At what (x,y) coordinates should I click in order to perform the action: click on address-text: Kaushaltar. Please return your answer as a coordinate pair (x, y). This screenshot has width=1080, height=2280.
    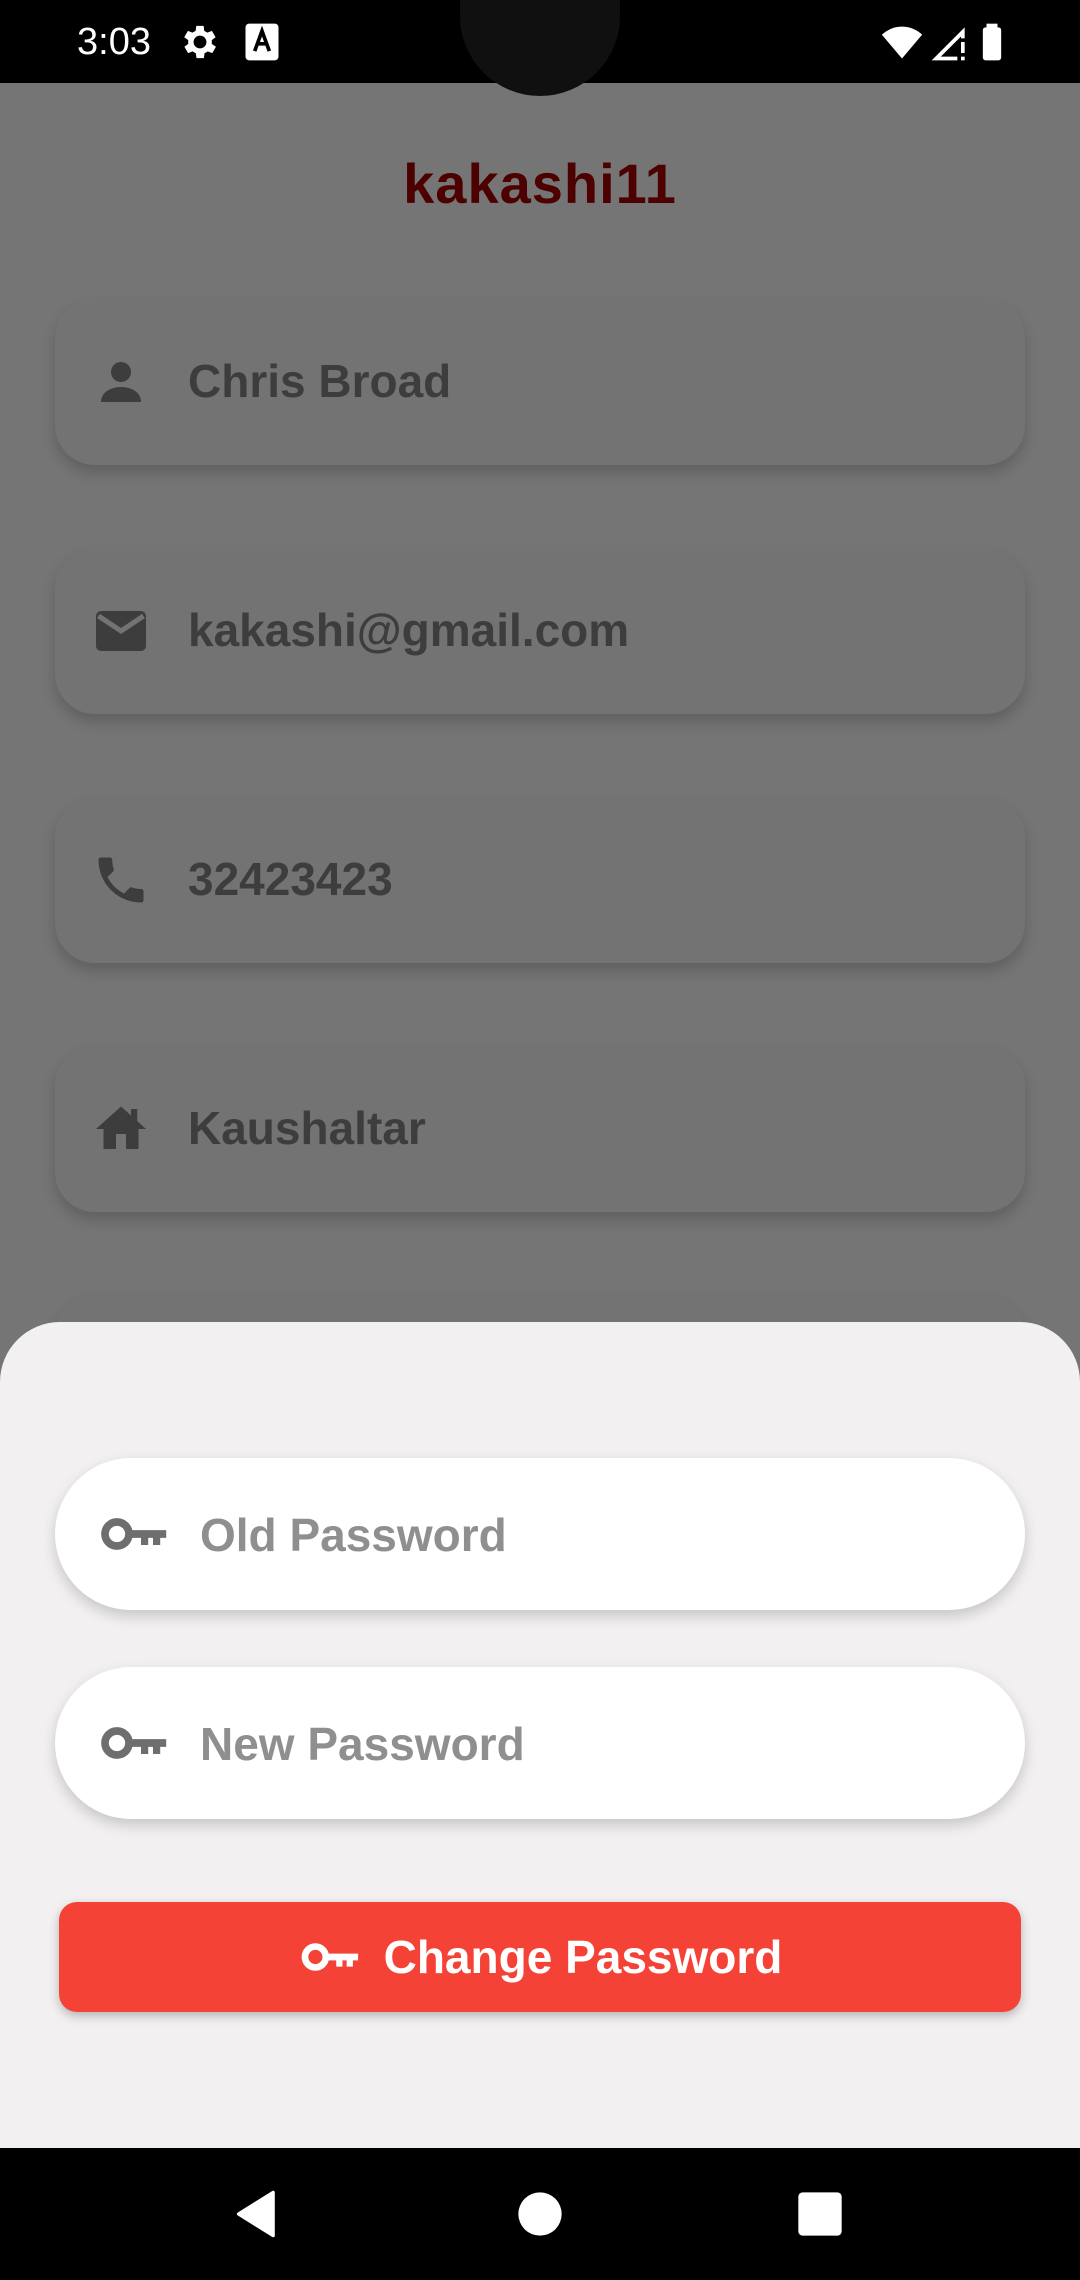
    Looking at the image, I should click on (307, 1128).